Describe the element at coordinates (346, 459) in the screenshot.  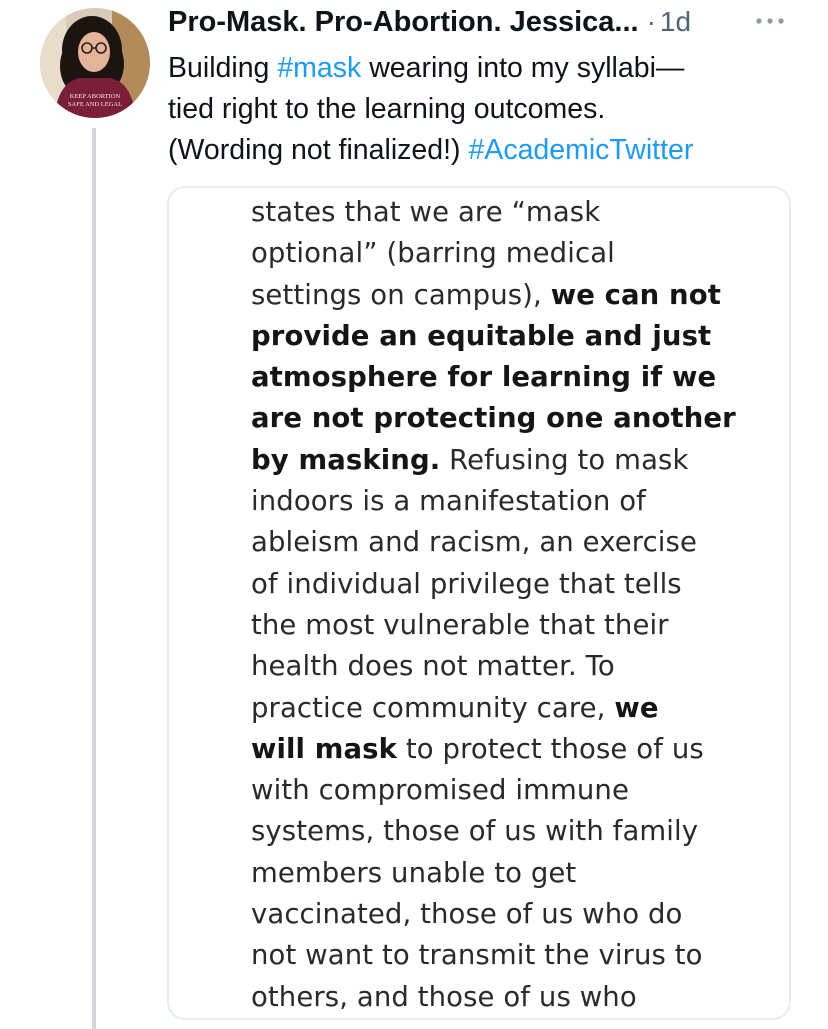
I see `syllabus-bold-text: by masking.` at that location.